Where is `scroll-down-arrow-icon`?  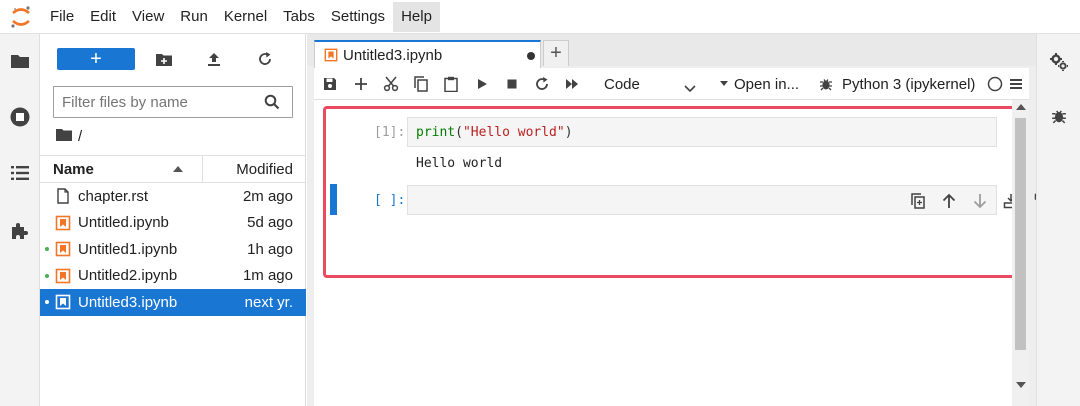
scroll-down-arrow-icon is located at coordinates (1021, 385).